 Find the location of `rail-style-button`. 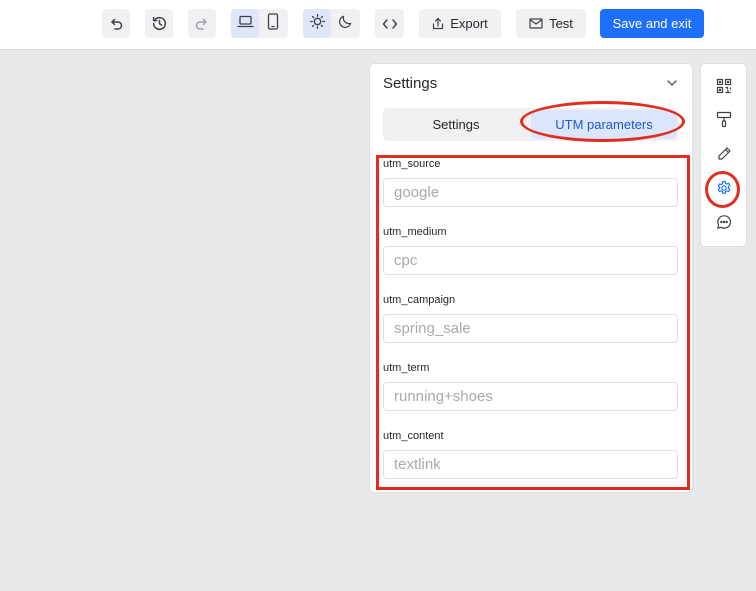

rail-style-button is located at coordinates (724, 122).